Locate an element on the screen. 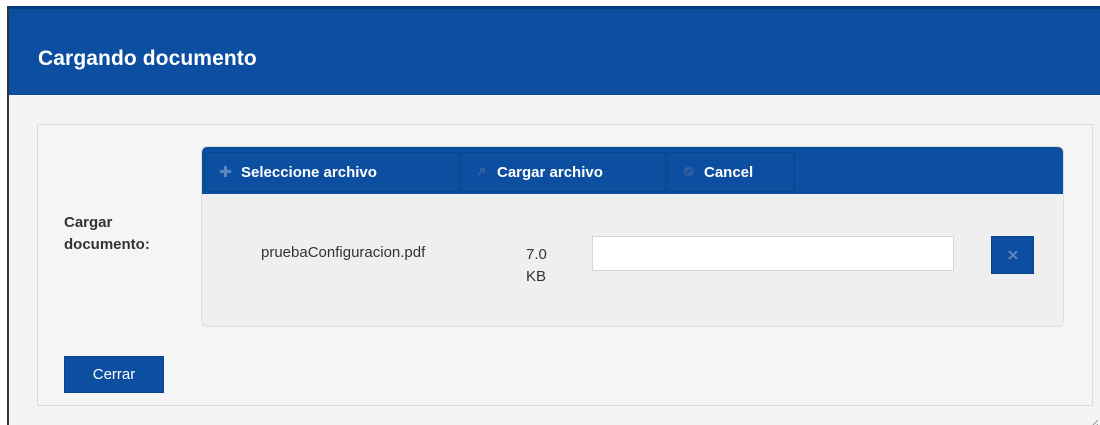 Image resolution: width=1100 pixels, height=425 pixels. upload-toolbar: Seleccione archivo Cargar archivo Cancel is located at coordinates (632, 170).